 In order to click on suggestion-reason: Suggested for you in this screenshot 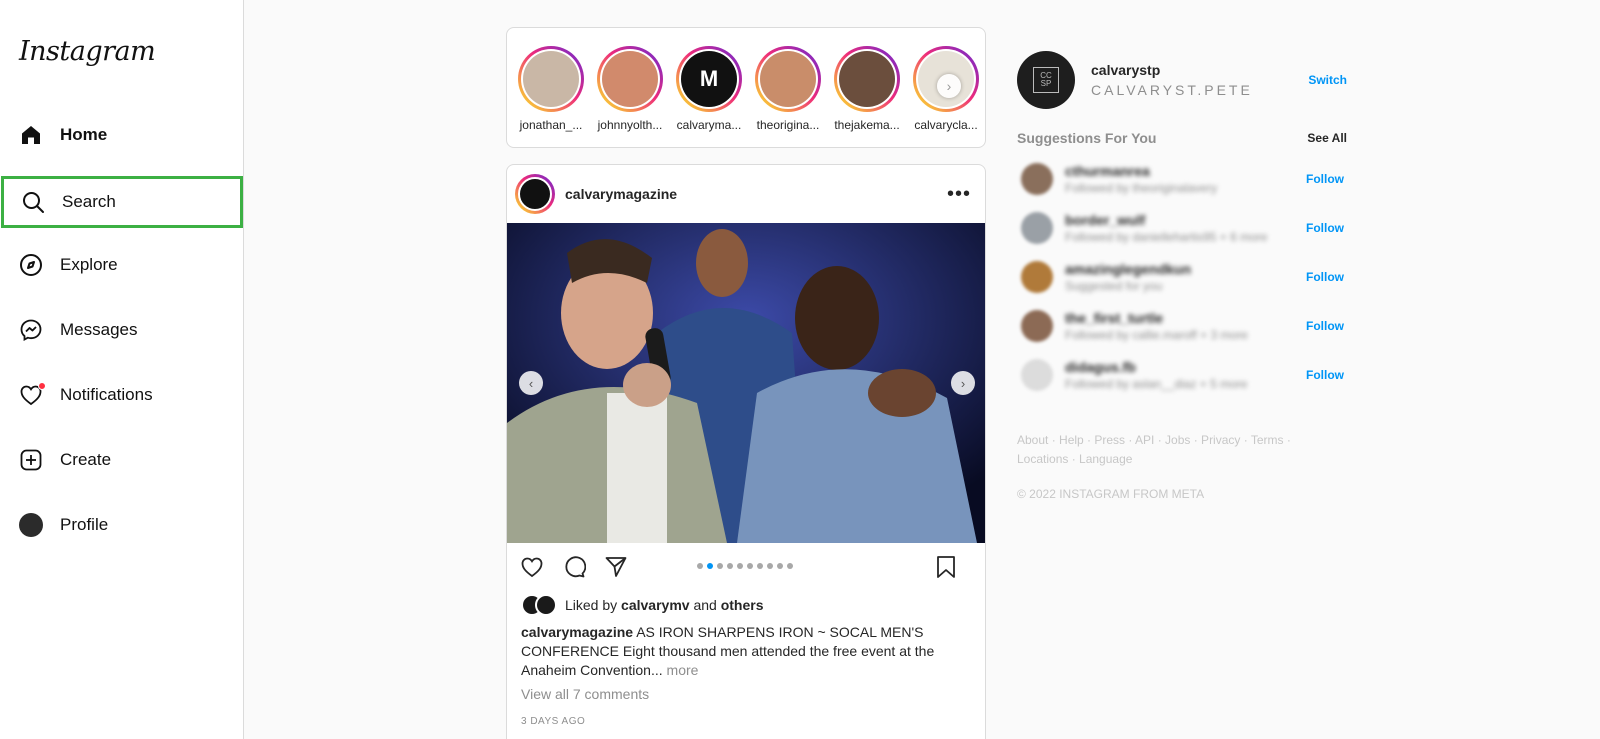, I will do `click(1114, 285)`.